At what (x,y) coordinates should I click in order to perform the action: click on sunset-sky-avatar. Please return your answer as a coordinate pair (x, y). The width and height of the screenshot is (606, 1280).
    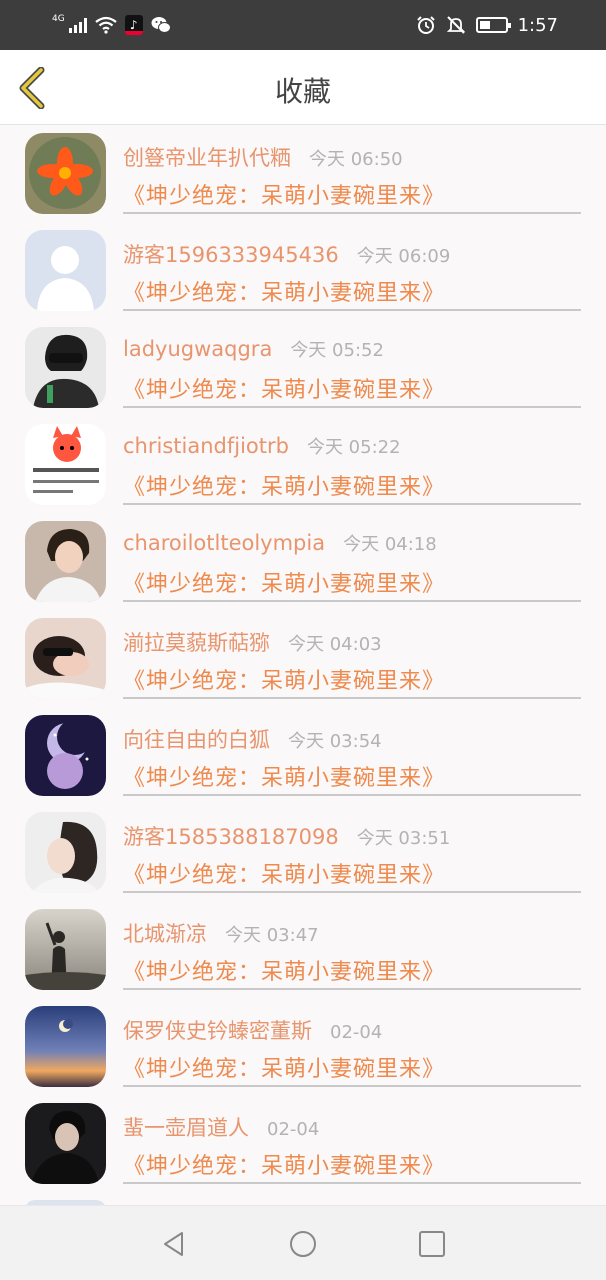
    Looking at the image, I should click on (65, 1046).